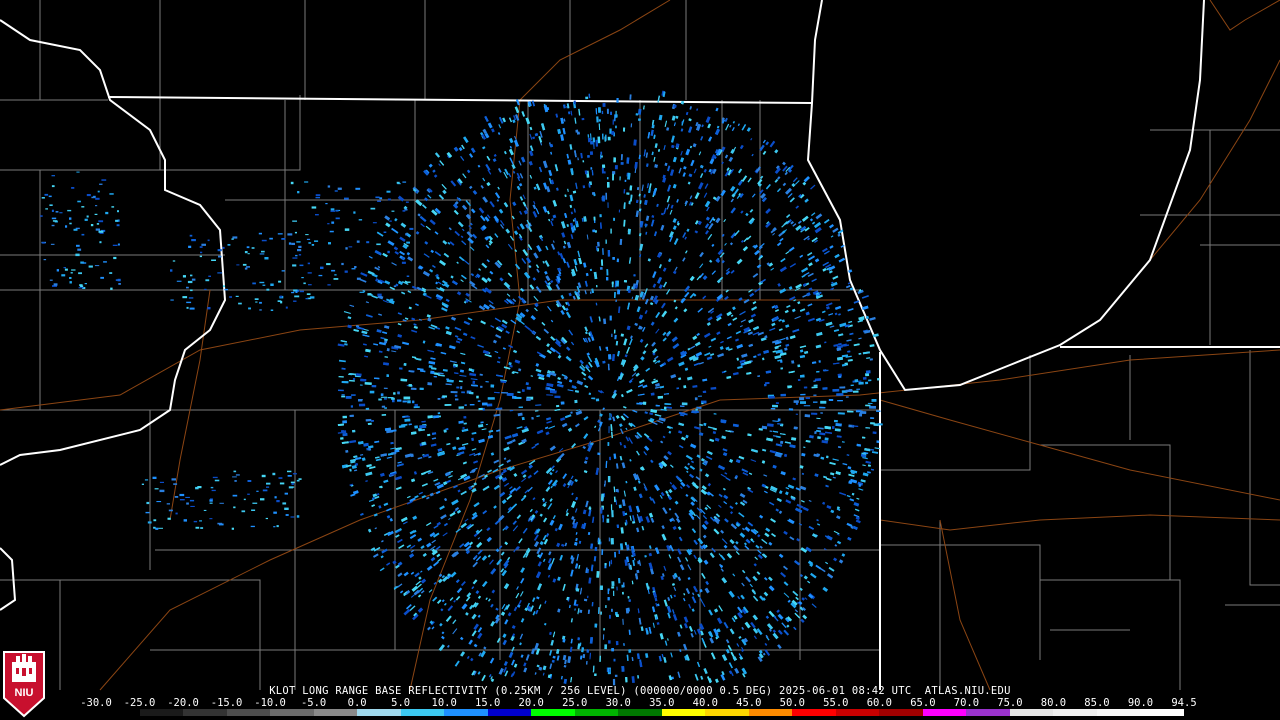  I want to click on colorscale-label: 75.0, so click(1010, 703).